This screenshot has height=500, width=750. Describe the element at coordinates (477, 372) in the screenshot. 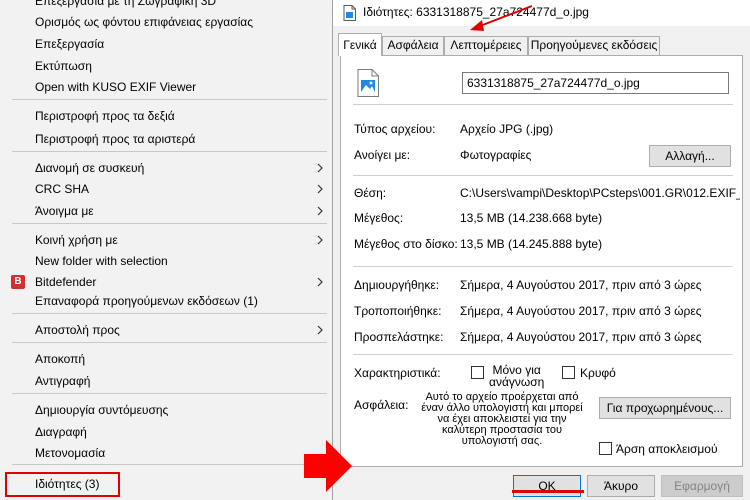

I see `readonly-checkbox` at that location.